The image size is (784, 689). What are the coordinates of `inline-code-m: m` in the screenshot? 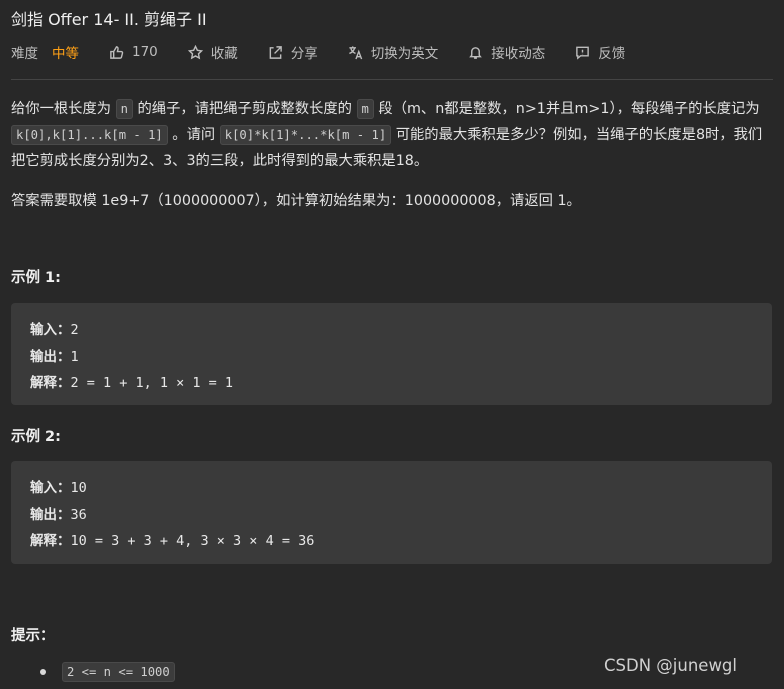 It's located at (365, 109).